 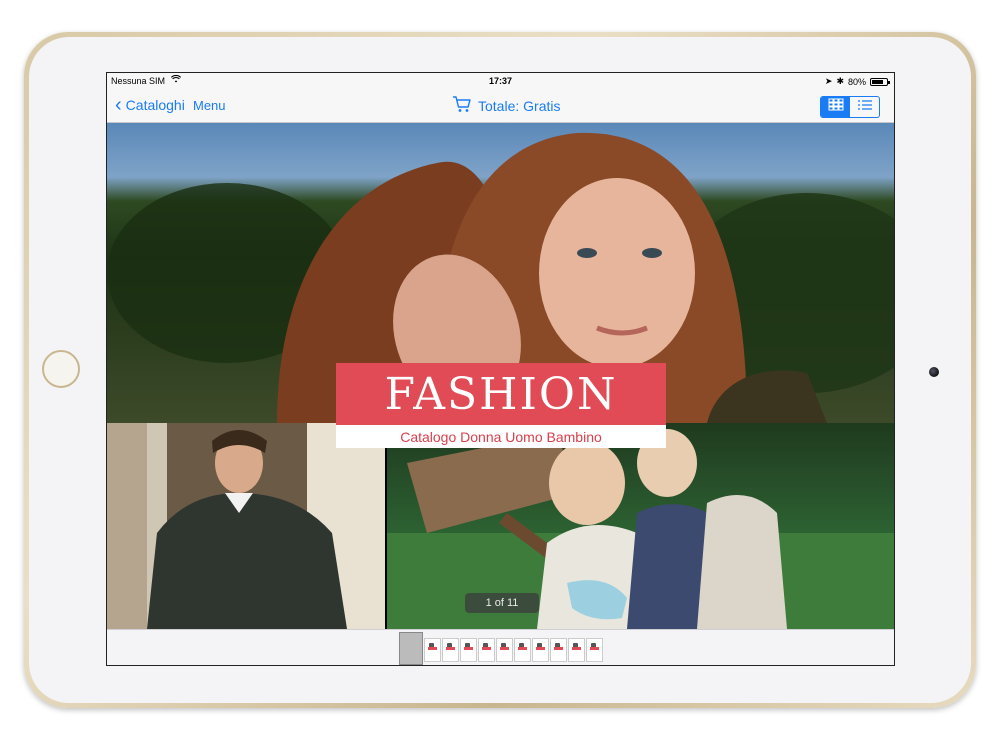 I want to click on cover-subtitle: Catalogo Donna Uomo Bambino, so click(x=501, y=436).